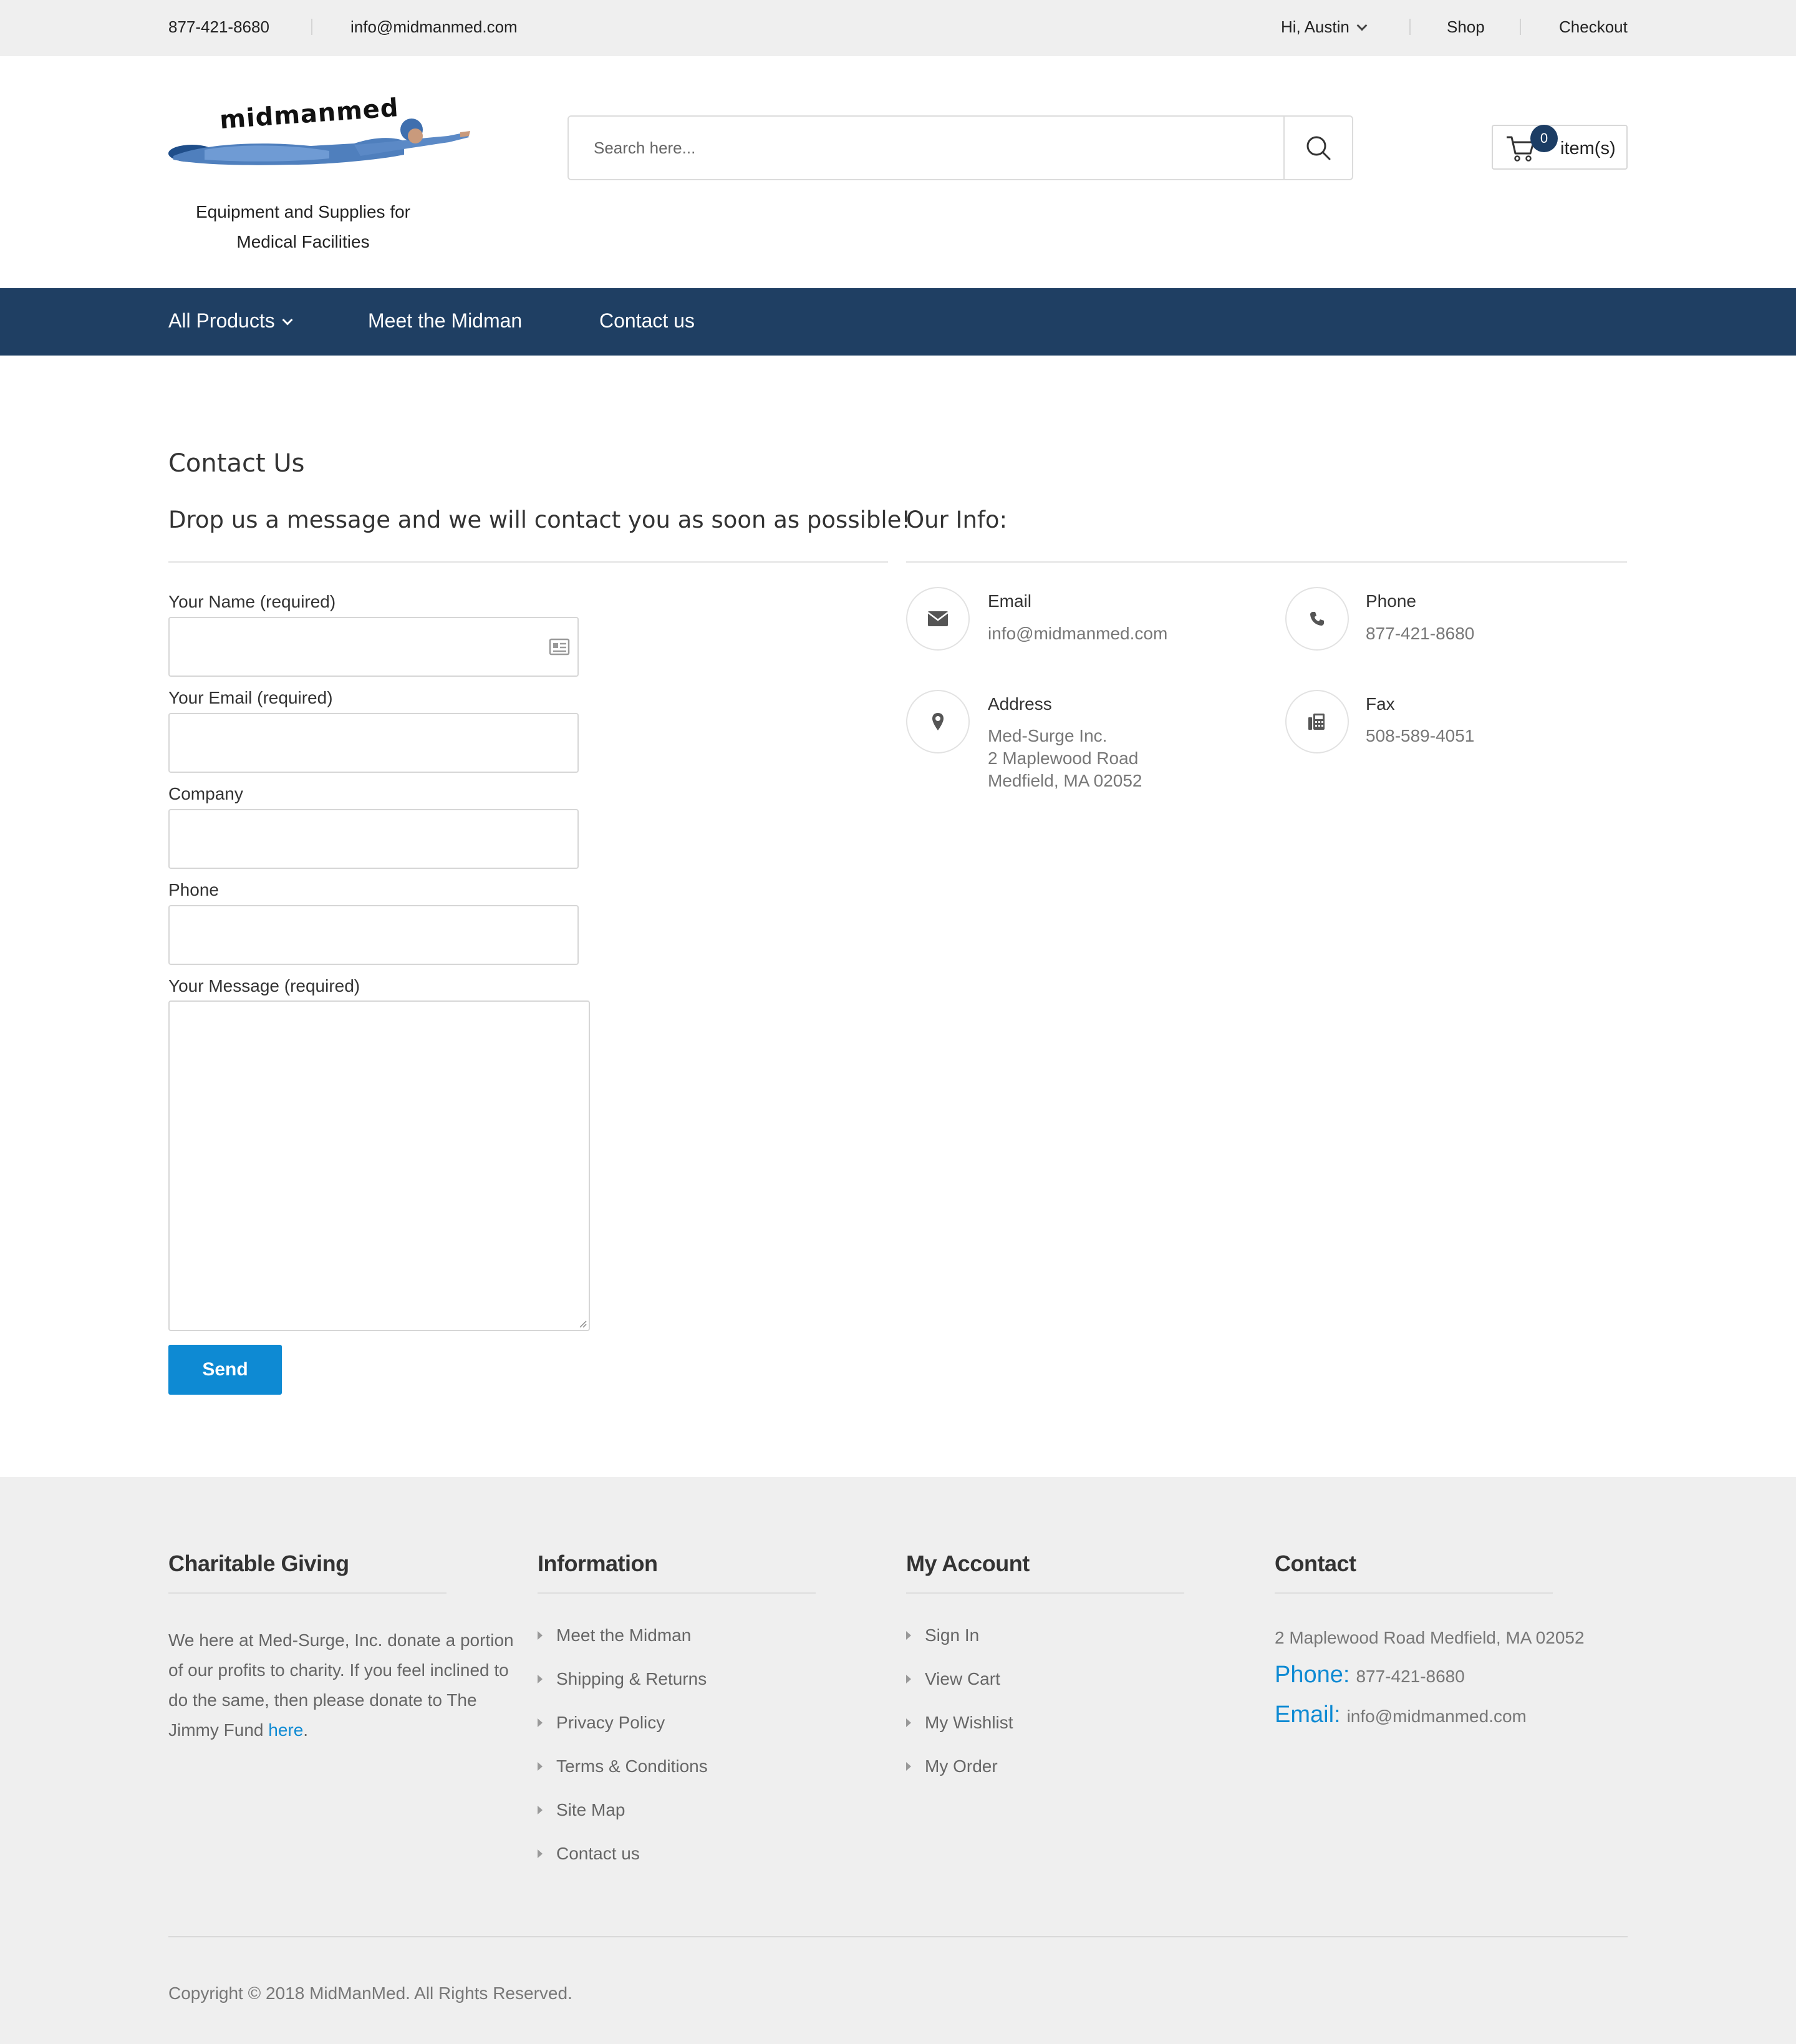 Image resolution: width=1796 pixels, height=2044 pixels. I want to click on info-address-title: Address, so click(1020, 704).